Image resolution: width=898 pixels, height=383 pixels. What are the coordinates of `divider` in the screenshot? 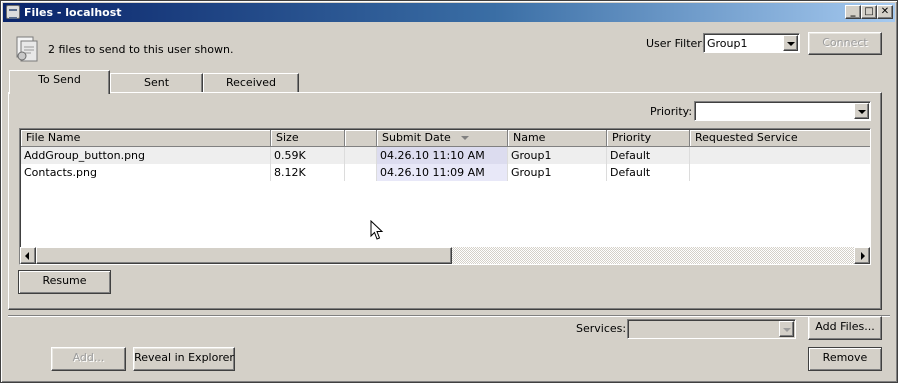 It's located at (449, 316).